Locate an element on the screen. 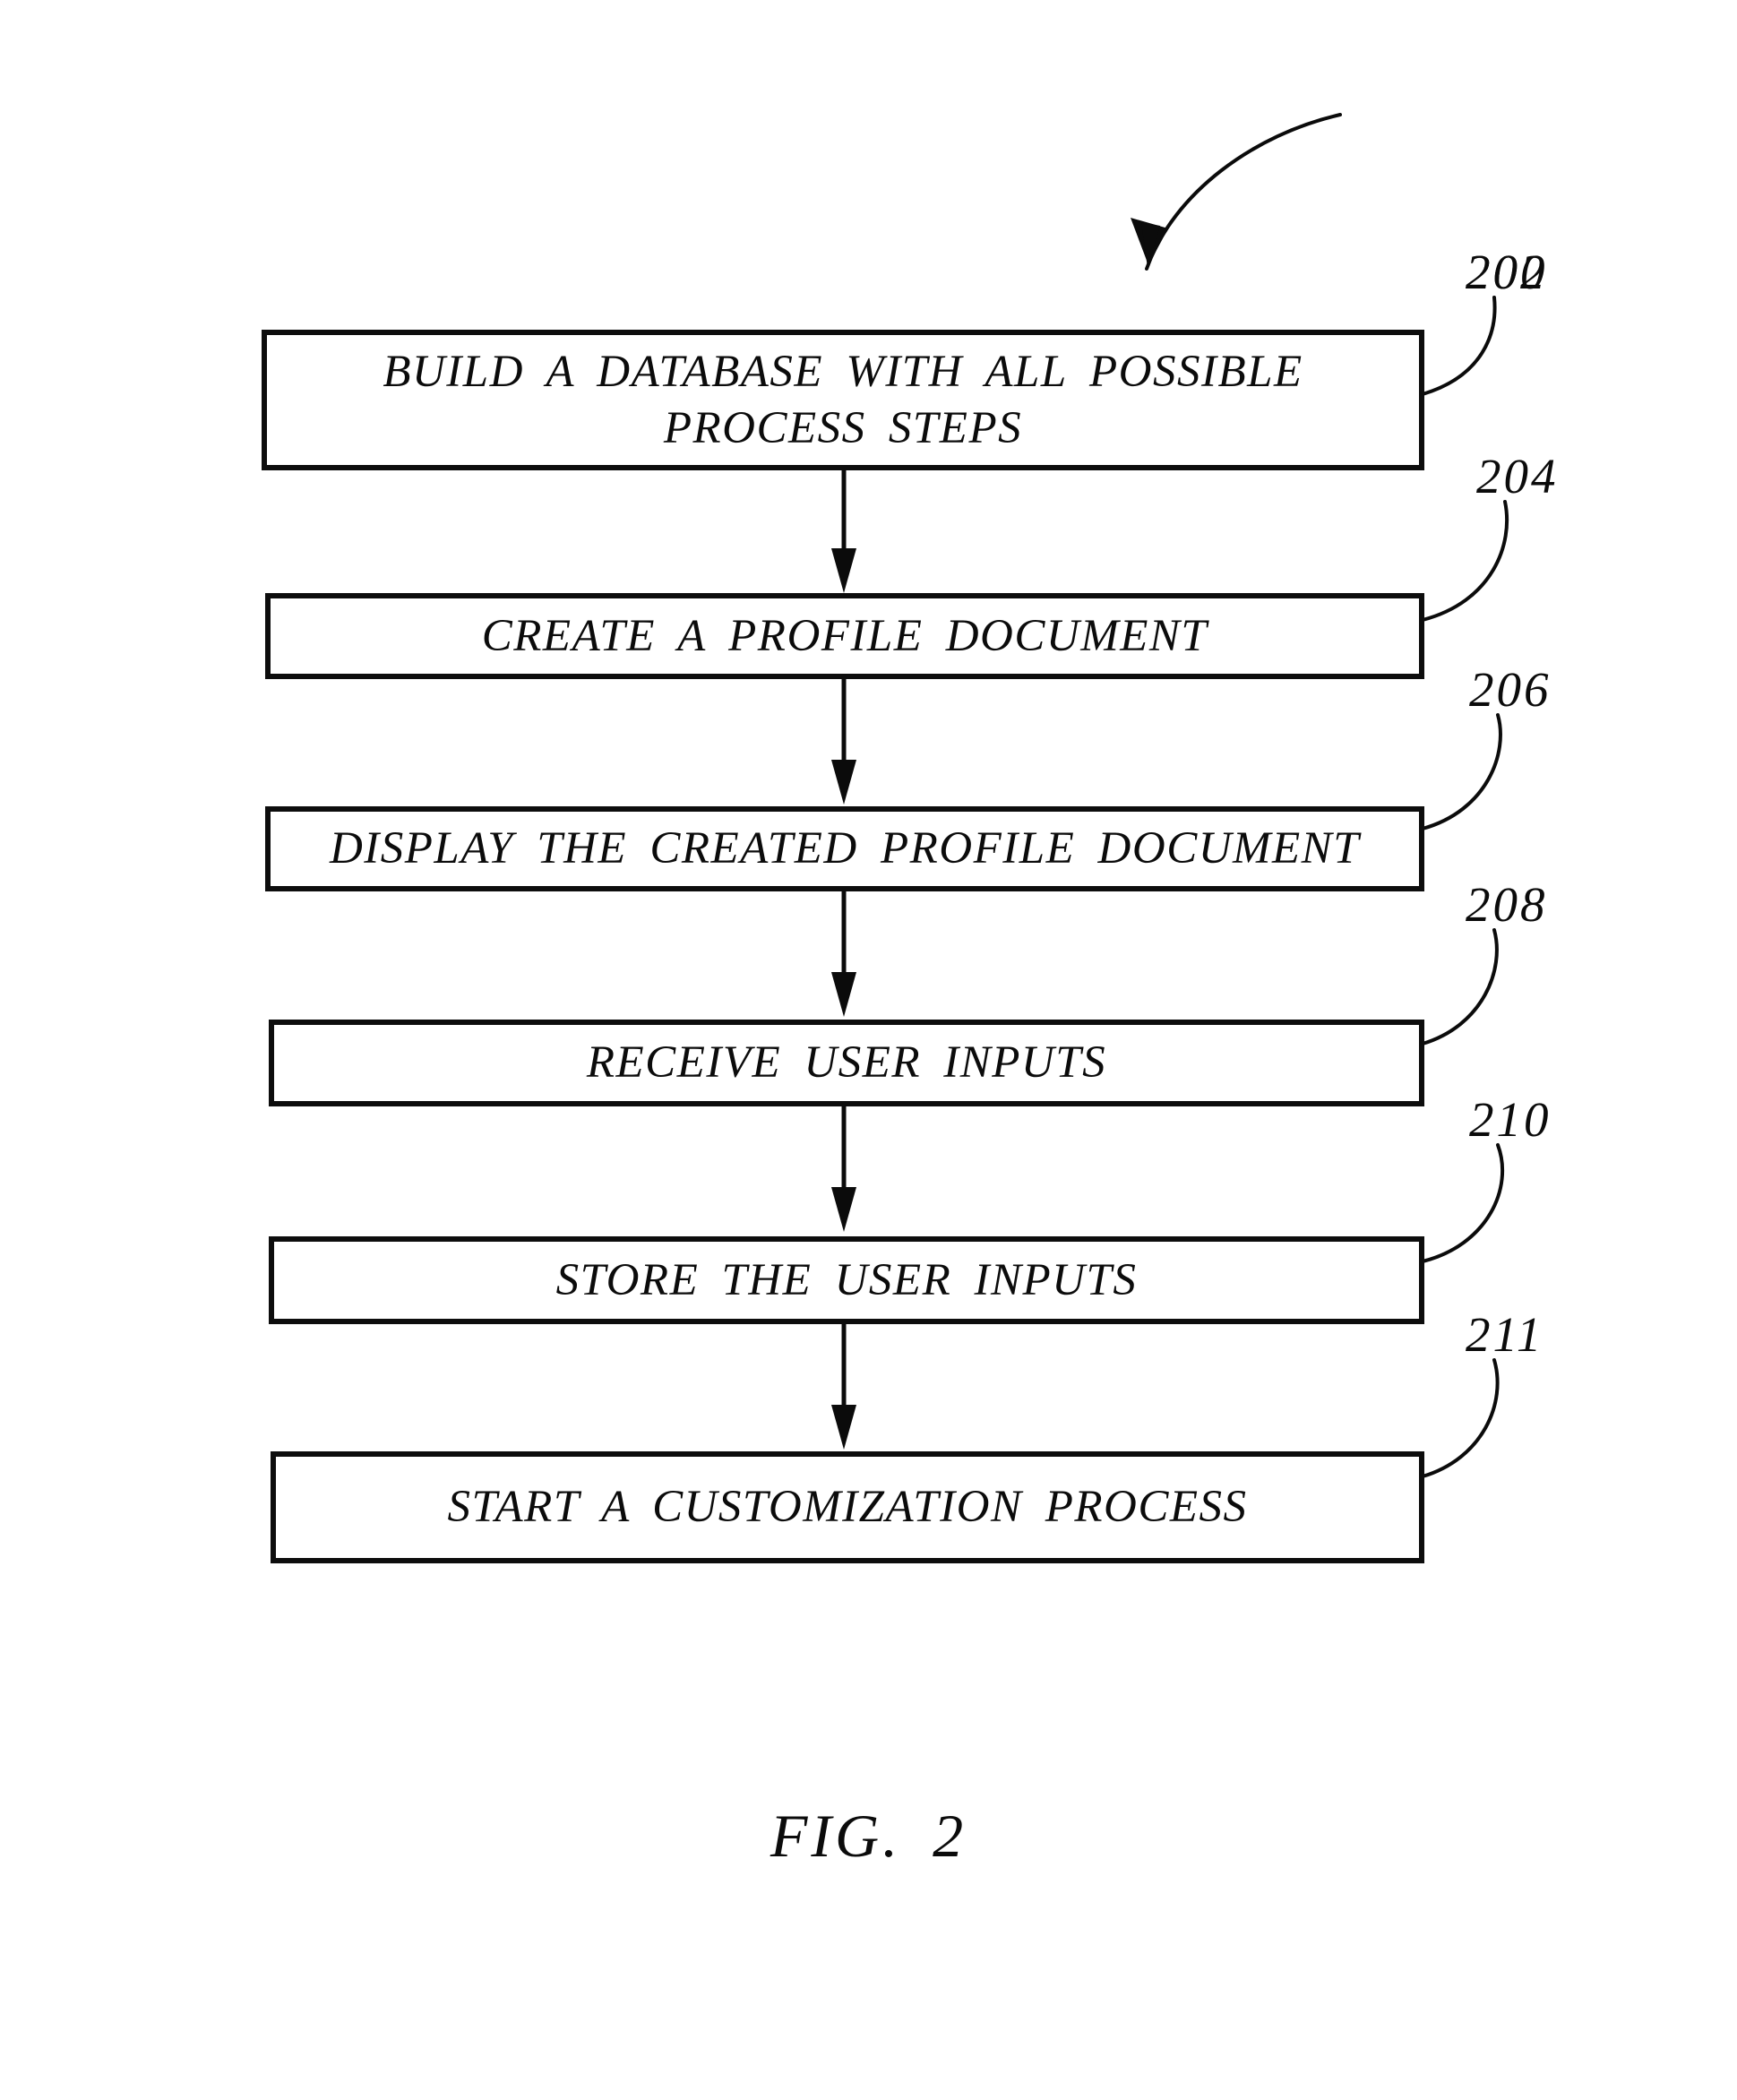 The height and width of the screenshot is (2100, 1737). process-box-label-208: RECEIVE USER INPUTS is located at coordinates (846, 1063).